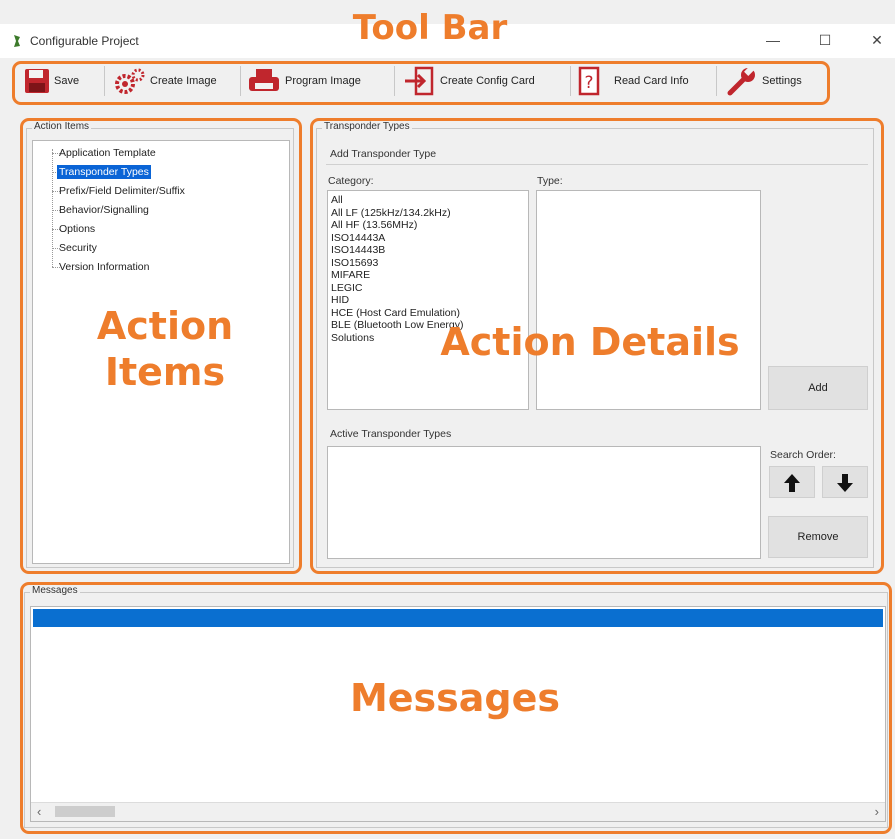 This screenshot has height=839, width=895. What do you see at coordinates (430, 28) in the screenshot?
I see `annotation-tool-bar: Tool Bar` at bounding box center [430, 28].